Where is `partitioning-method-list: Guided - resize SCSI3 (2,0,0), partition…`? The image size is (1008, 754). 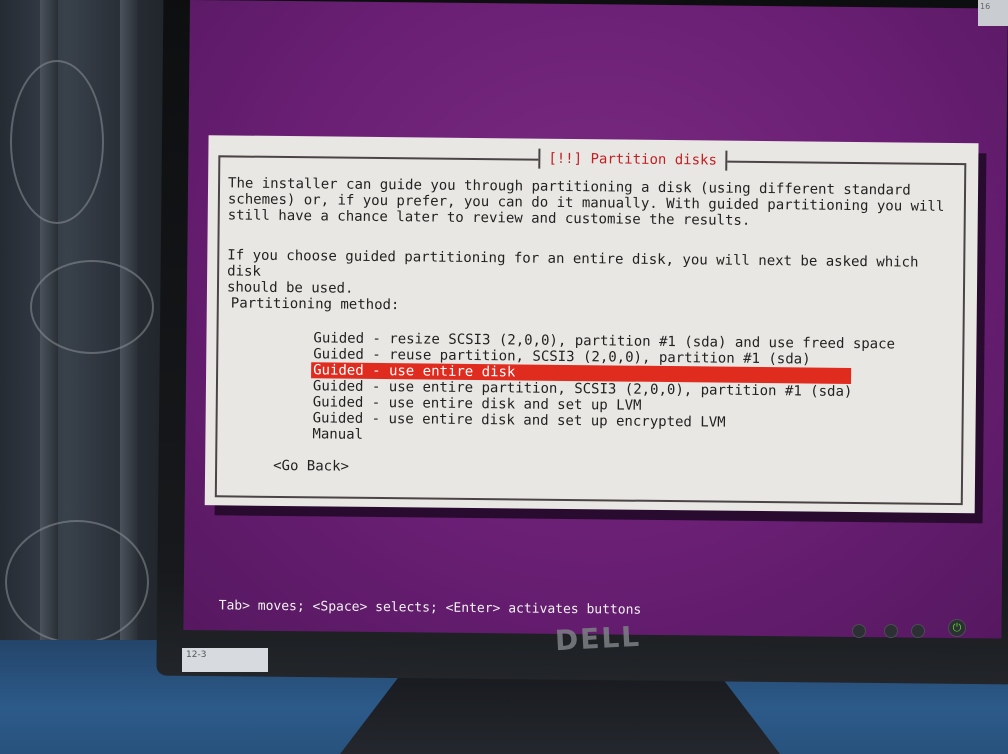
partitioning-method-list: Guided - resize SCSI3 (2,0,0), partition… is located at coordinates (602, 389).